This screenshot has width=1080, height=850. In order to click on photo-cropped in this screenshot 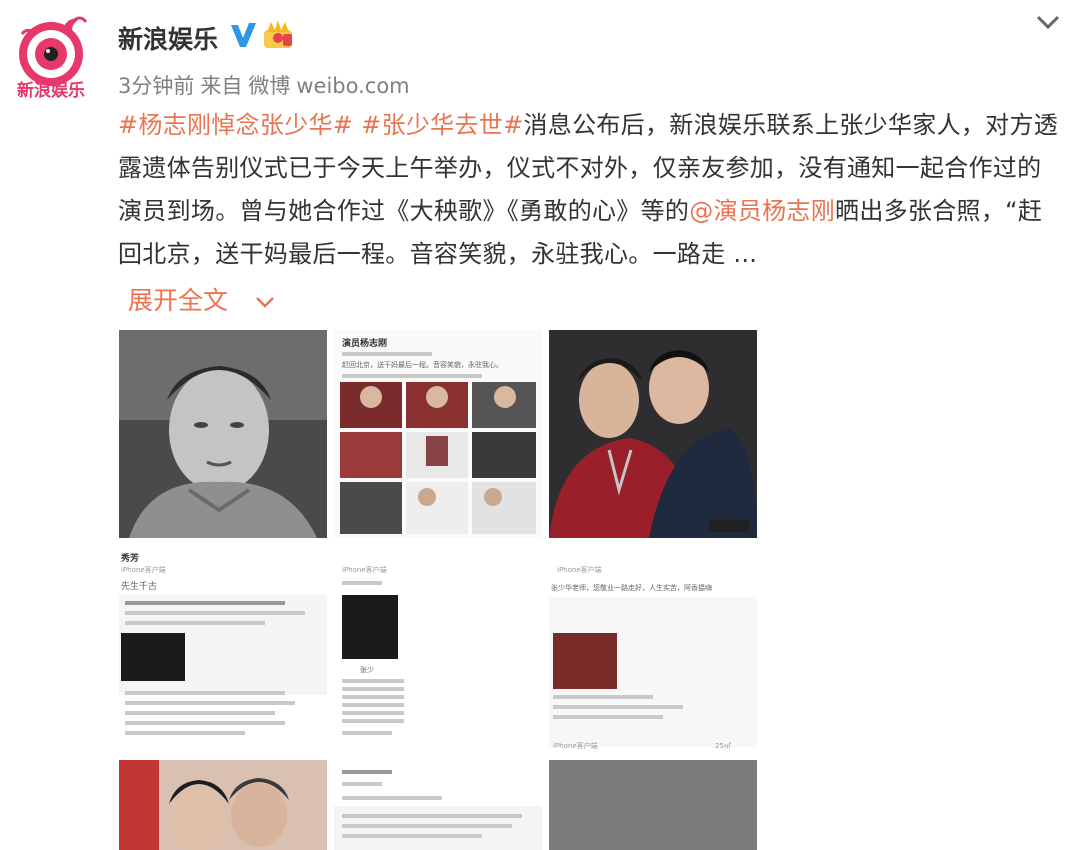, I will do `click(223, 805)`.